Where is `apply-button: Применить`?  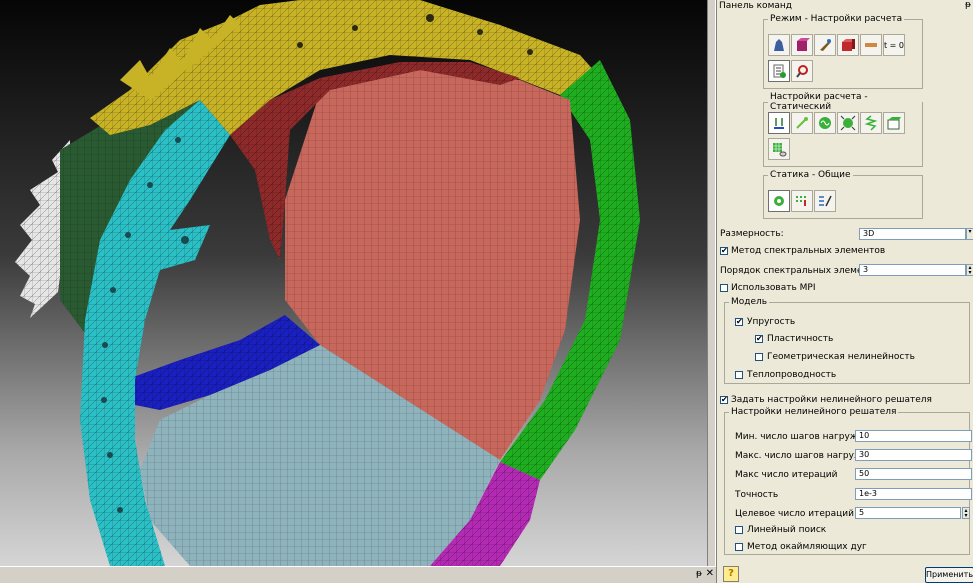
apply-button: Применить is located at coordinates (949, 575).